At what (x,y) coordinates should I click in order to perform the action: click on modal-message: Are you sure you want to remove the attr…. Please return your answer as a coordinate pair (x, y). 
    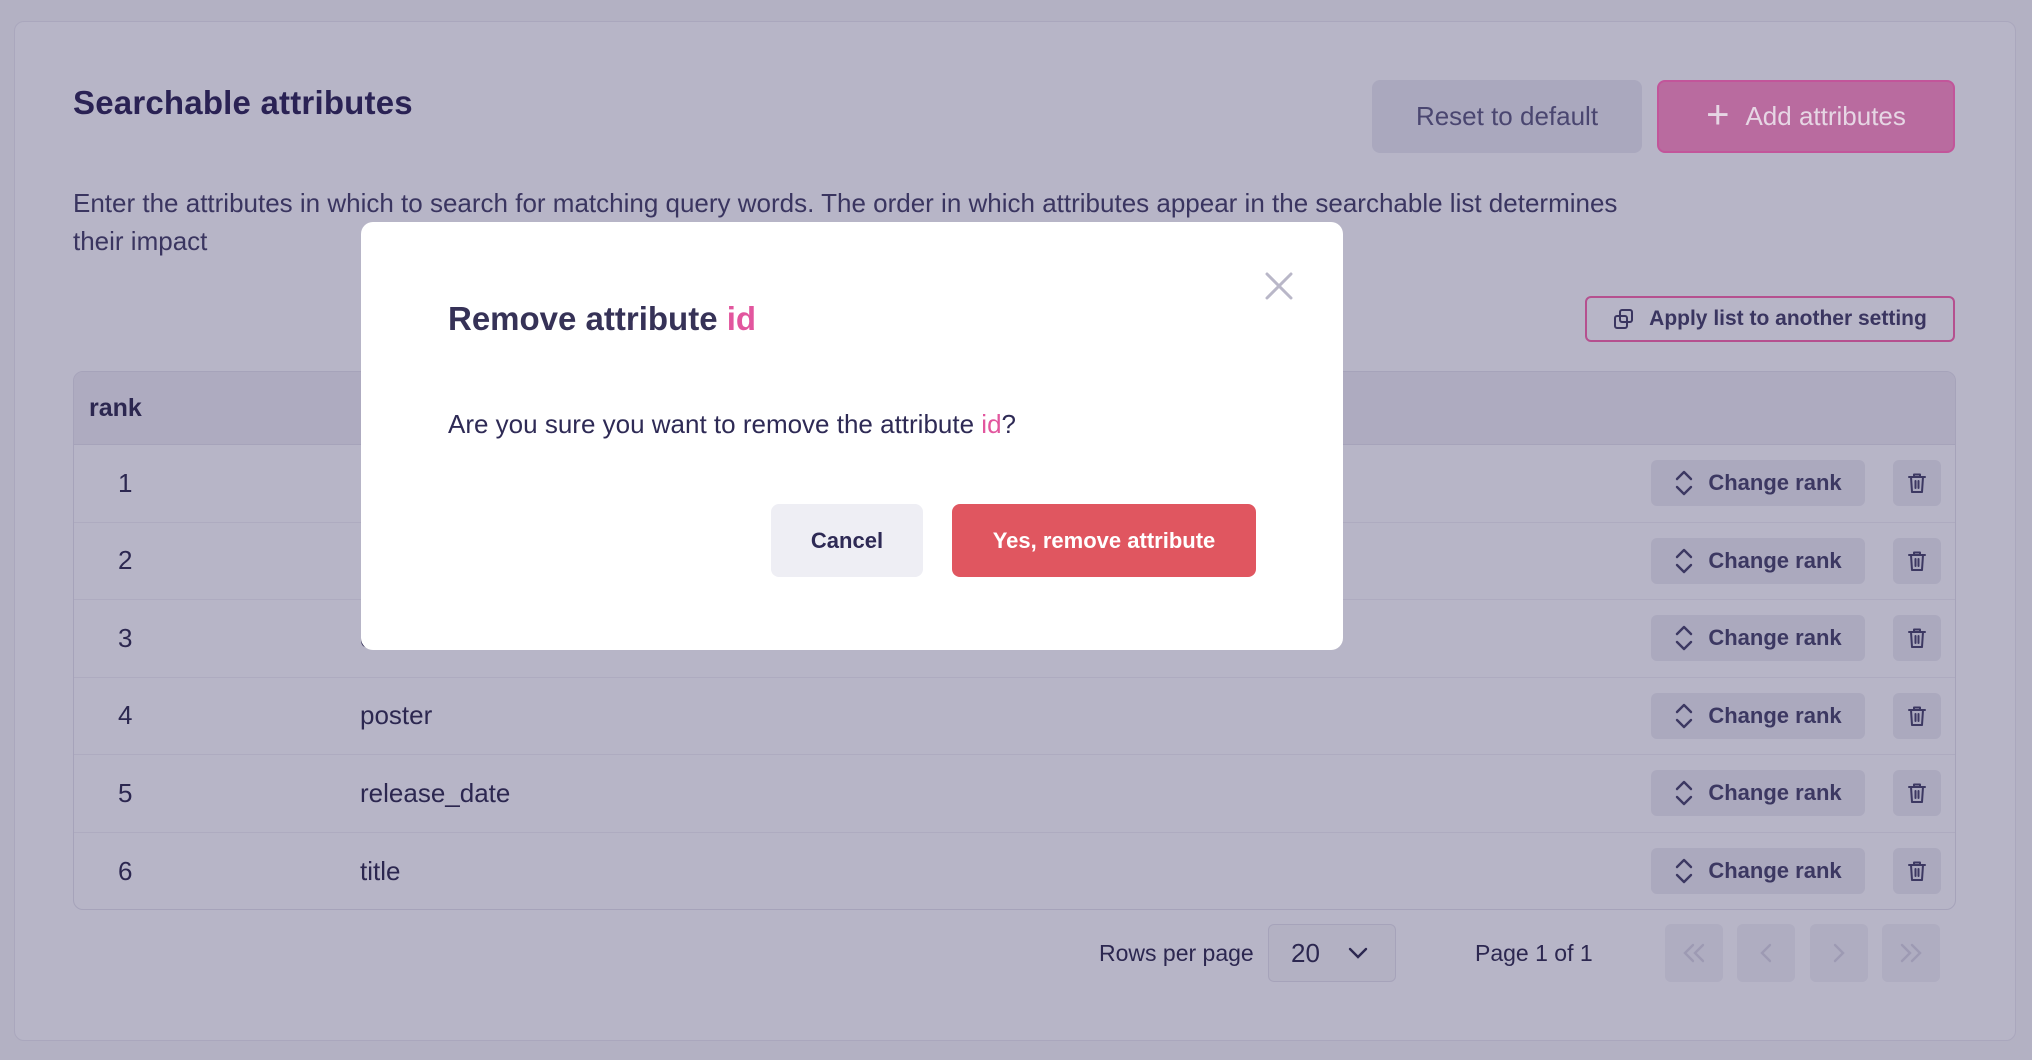
    Looking at the image, I should click on (732, 424).